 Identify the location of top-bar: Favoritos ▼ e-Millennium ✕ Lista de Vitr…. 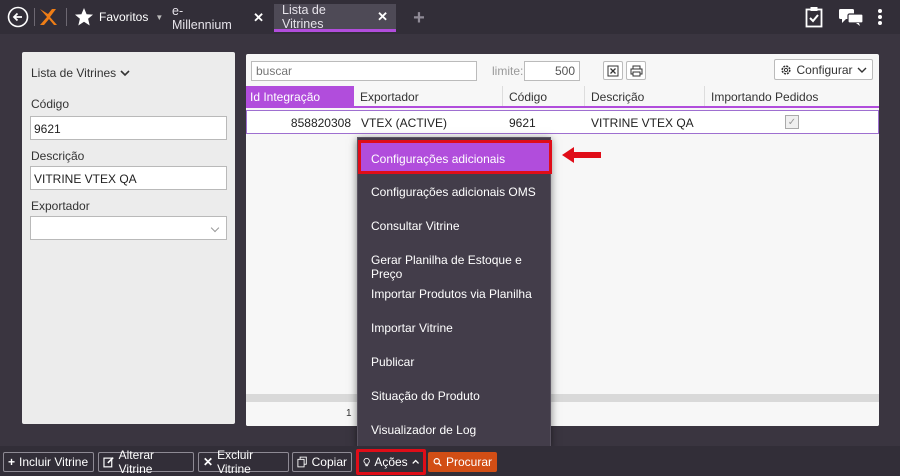
(450, 17).